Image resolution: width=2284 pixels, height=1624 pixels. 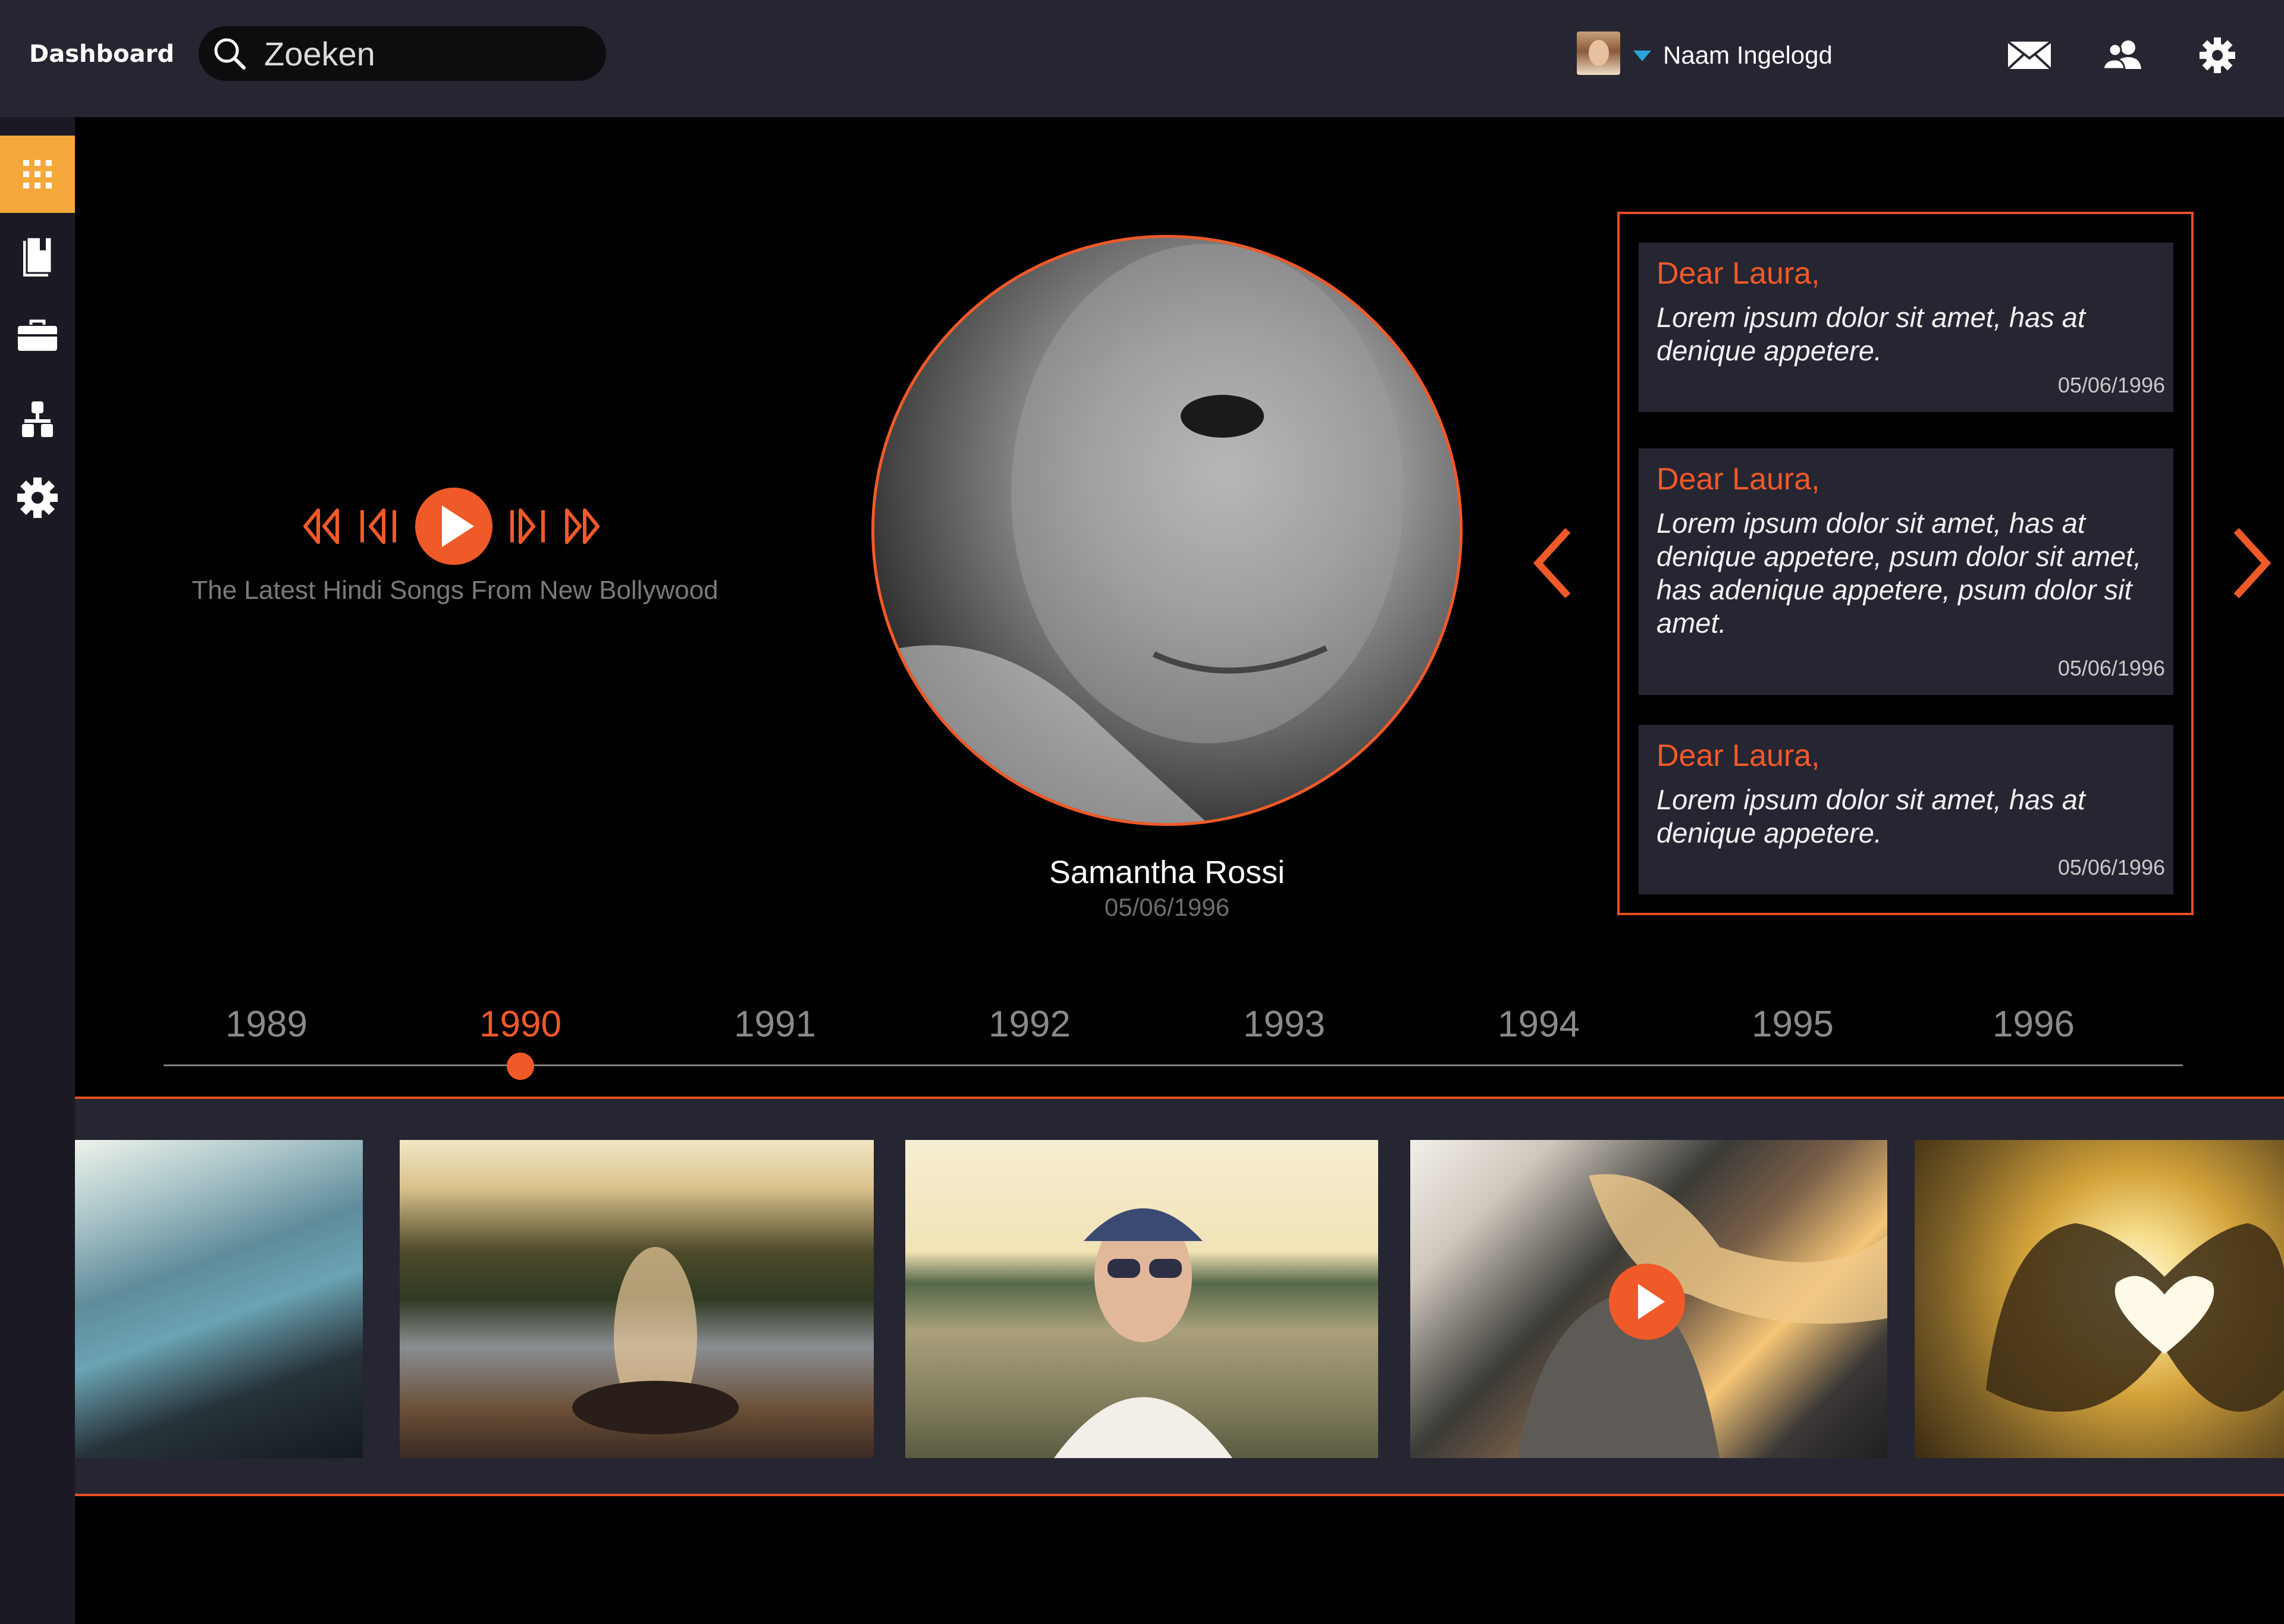 I want to click on next-icon, so click(x=528, y=526).